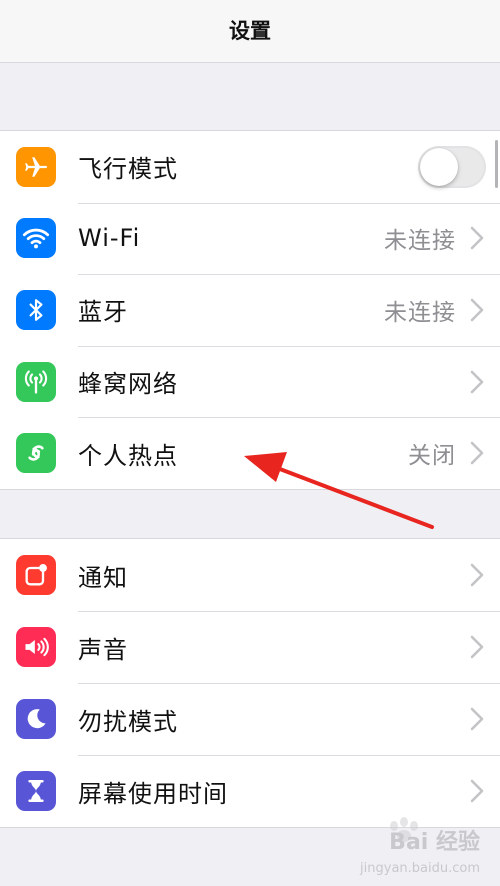 Image resolution: width=500 pixels, height=886 pixels. Describe the element at coordinates (434, 842) in the screenshot. I see `watermark-text: Bai 经验` at that location.